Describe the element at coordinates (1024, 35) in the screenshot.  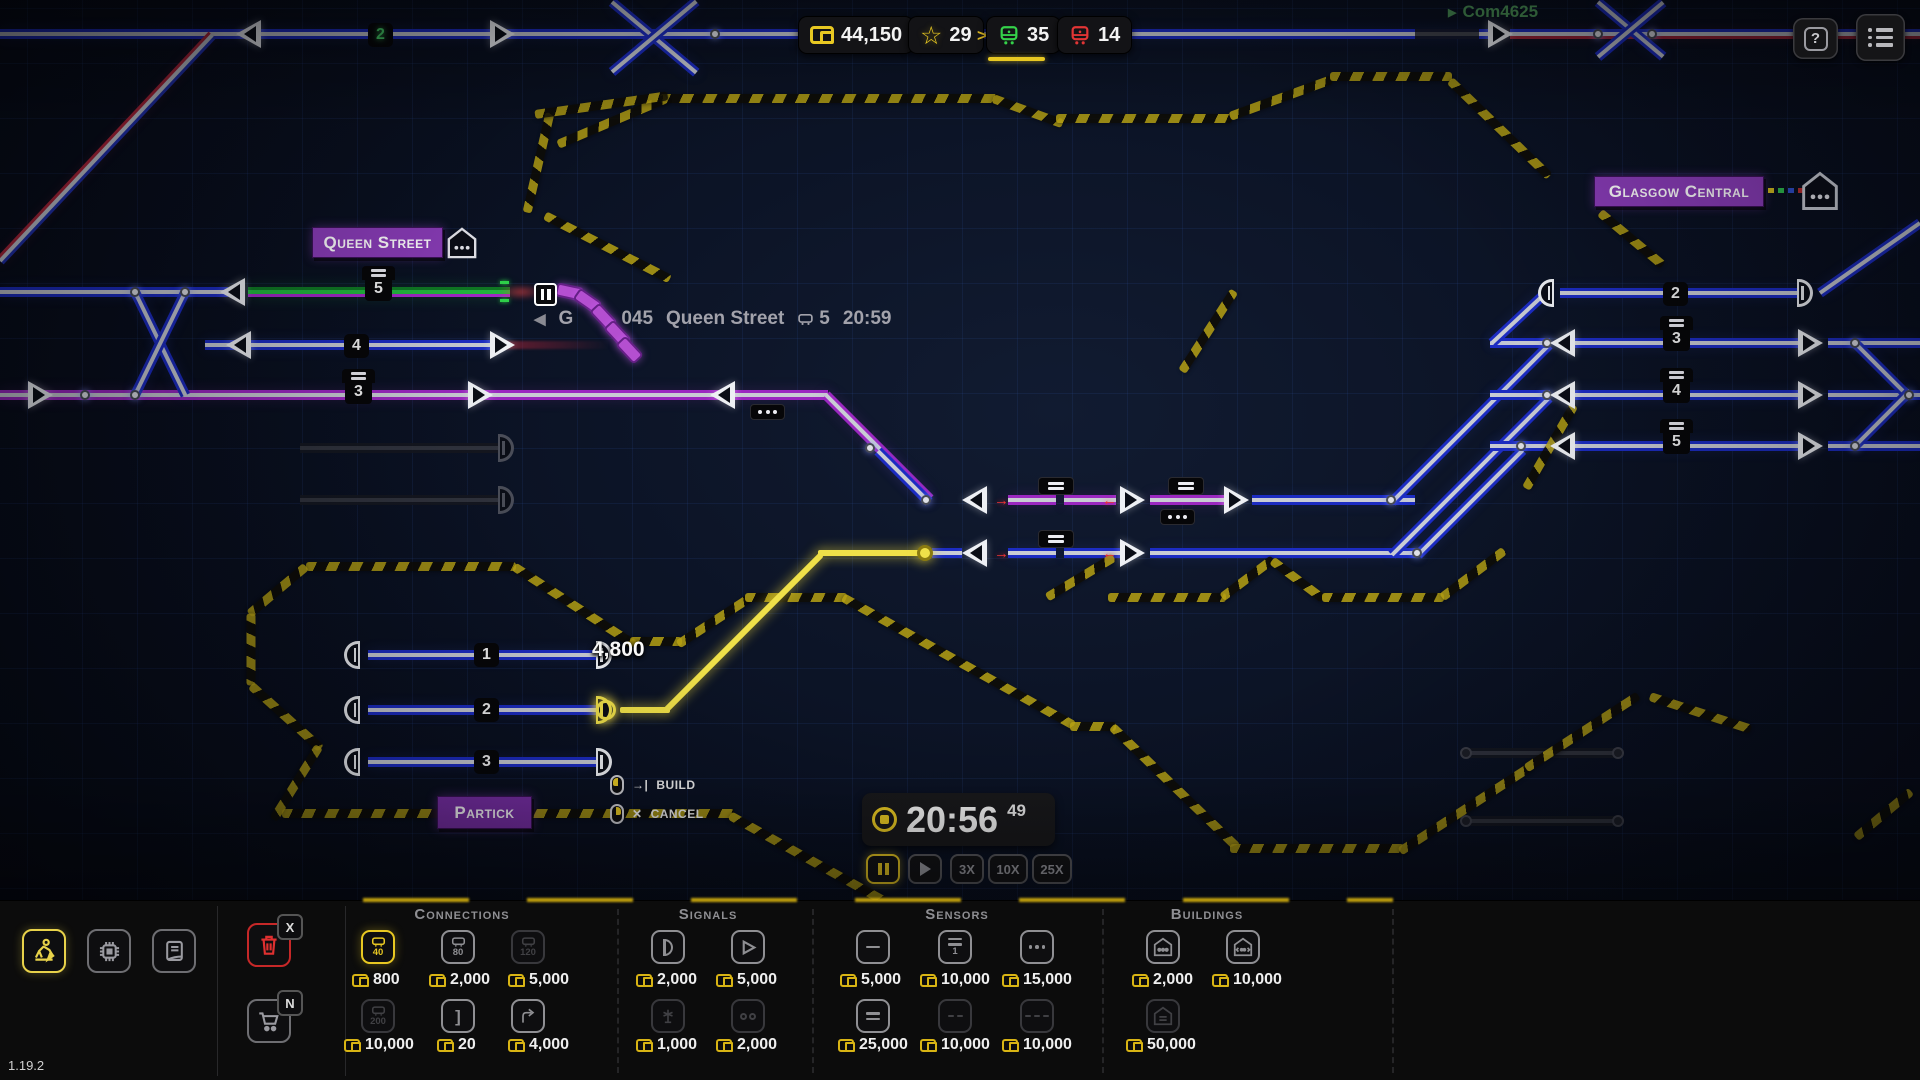
I see `active-trains-badge: 35` at that location.